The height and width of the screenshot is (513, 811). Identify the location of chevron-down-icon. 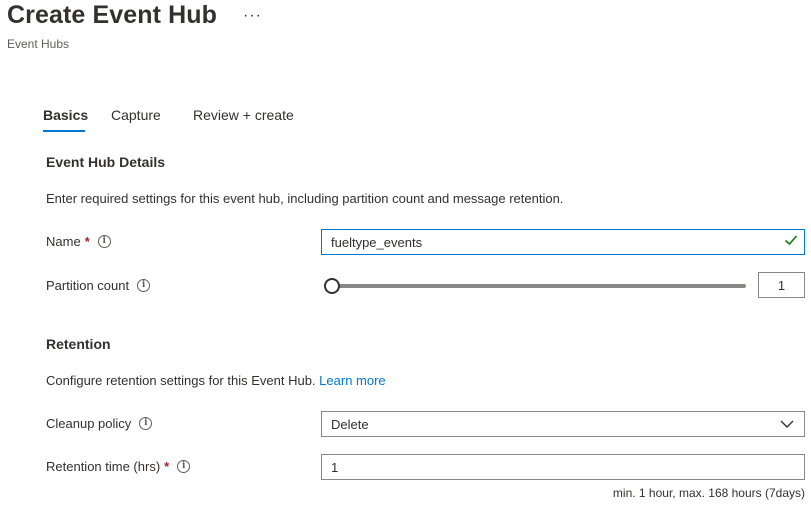
(787, 424).